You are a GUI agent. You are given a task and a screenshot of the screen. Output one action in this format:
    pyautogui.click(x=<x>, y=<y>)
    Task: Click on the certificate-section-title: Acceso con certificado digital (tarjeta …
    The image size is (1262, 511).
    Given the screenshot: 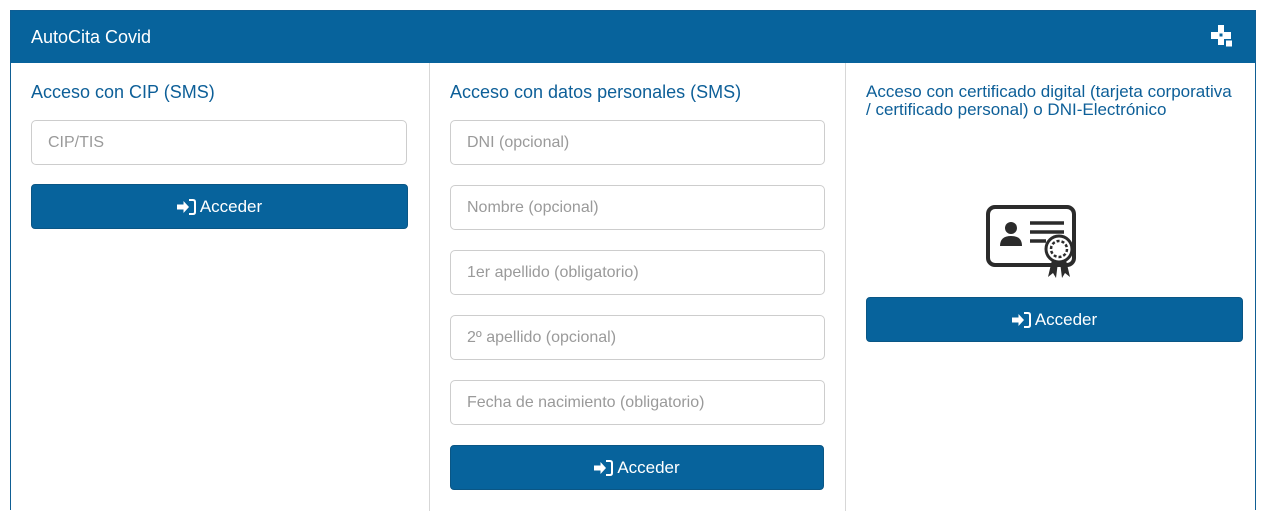 What is the action you would take?
    pyautogui.click(x=1049, y=100)
    